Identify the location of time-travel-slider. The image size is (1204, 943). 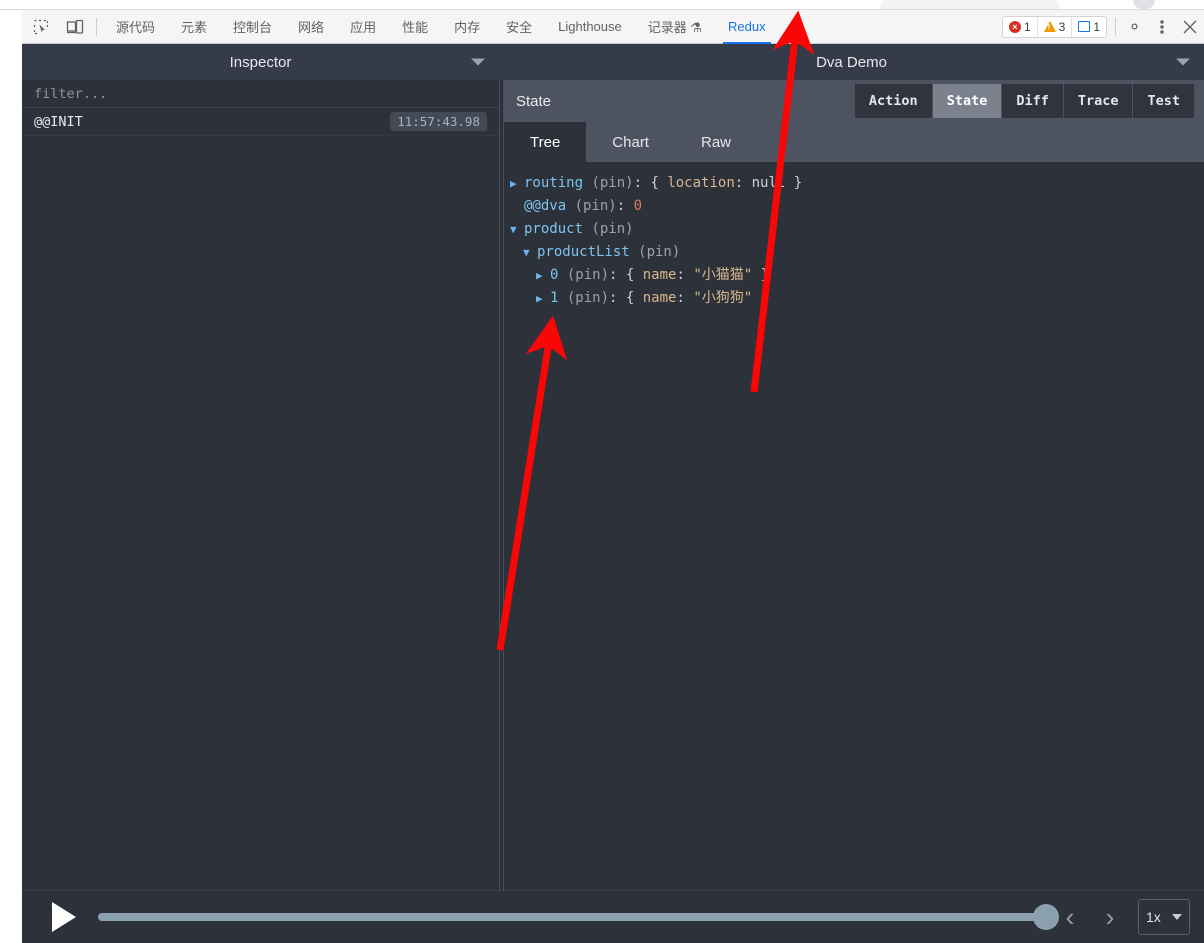
(578, 917).